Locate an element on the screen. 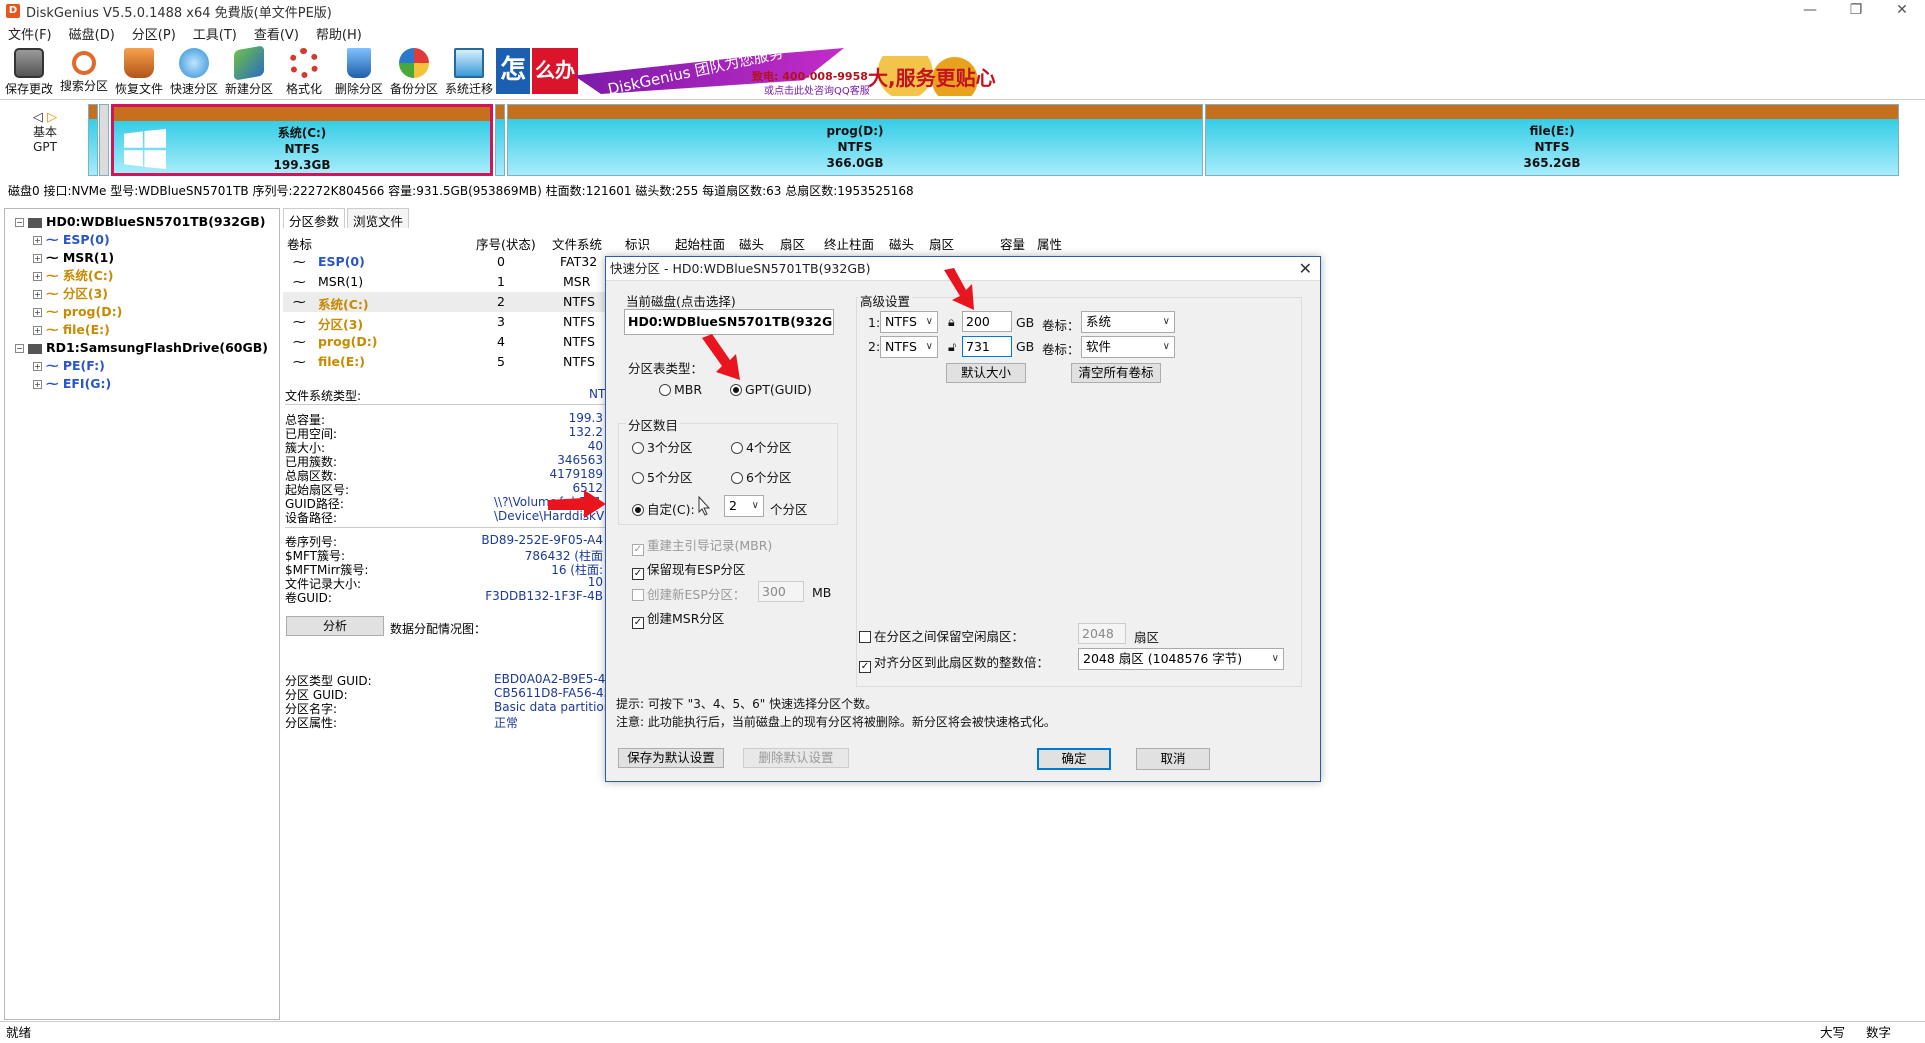  status-text: 就绪 is located at coordinates (19, 1032).